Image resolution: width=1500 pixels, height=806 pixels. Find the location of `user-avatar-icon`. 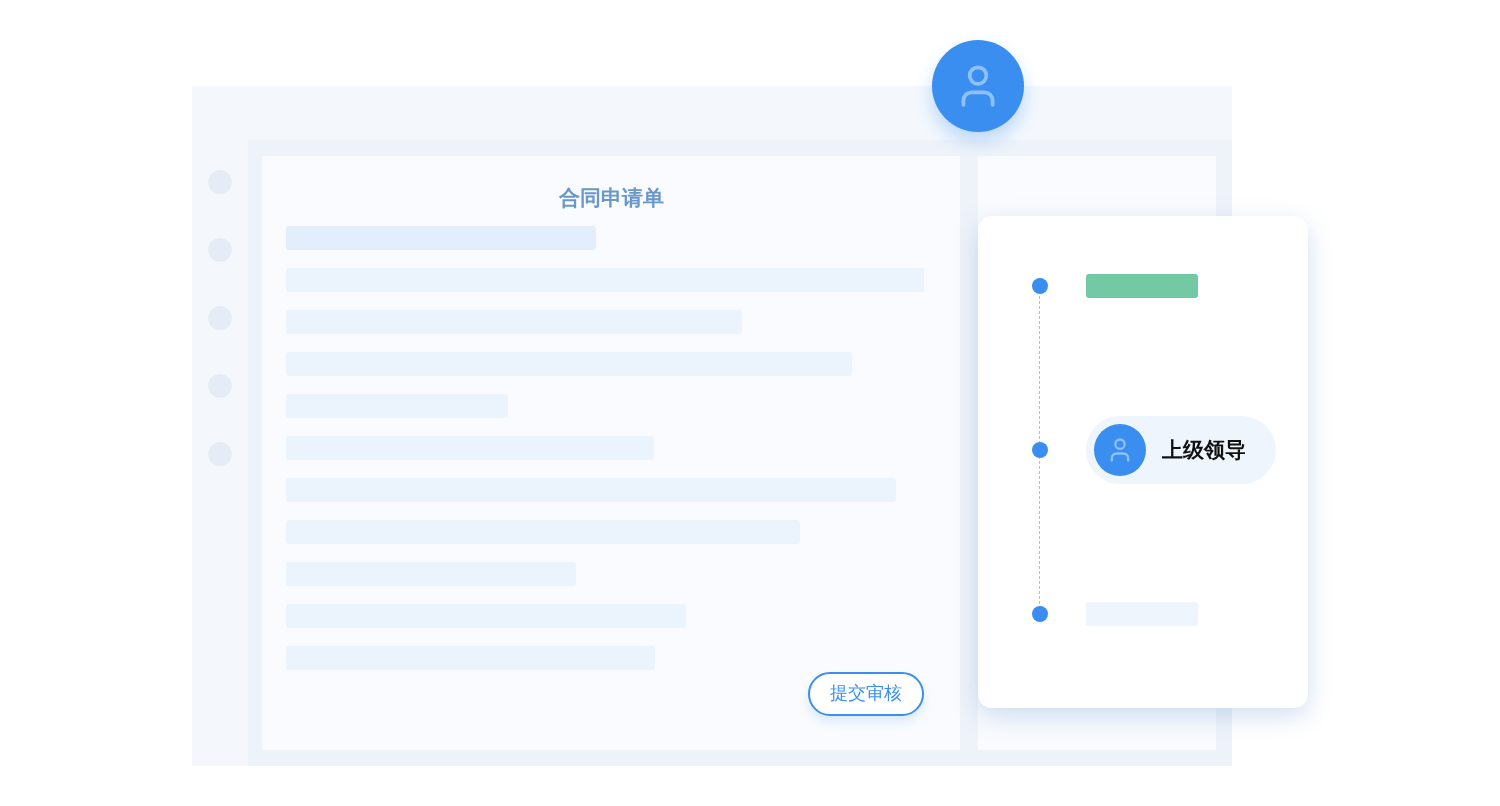

user-avatar-icon is located at coordinates (978, 86).